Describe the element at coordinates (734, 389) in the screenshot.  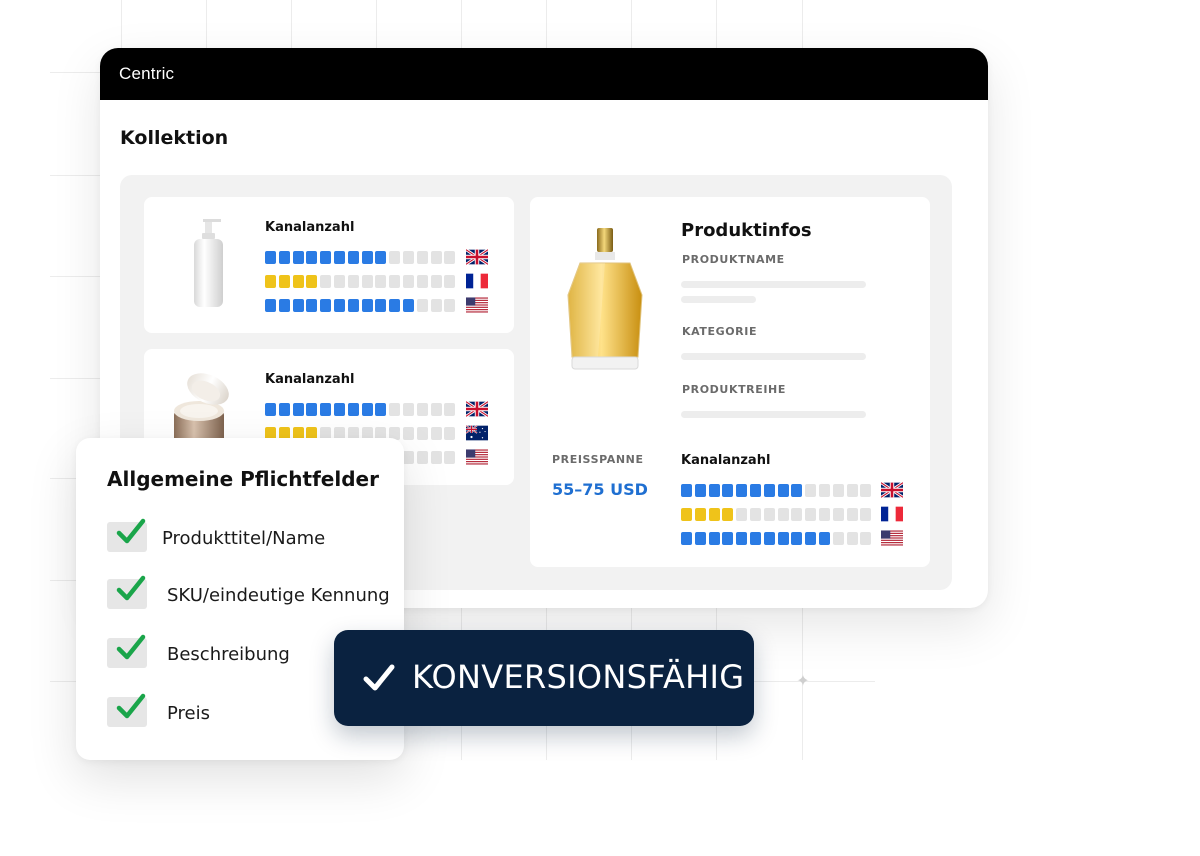
I see `product-line-label: PRODUKTREIHE` at that location.